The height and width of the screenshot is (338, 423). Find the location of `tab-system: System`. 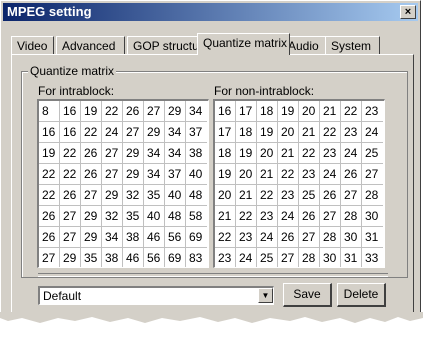

tab-system: System is located at coordinates (352, 45).